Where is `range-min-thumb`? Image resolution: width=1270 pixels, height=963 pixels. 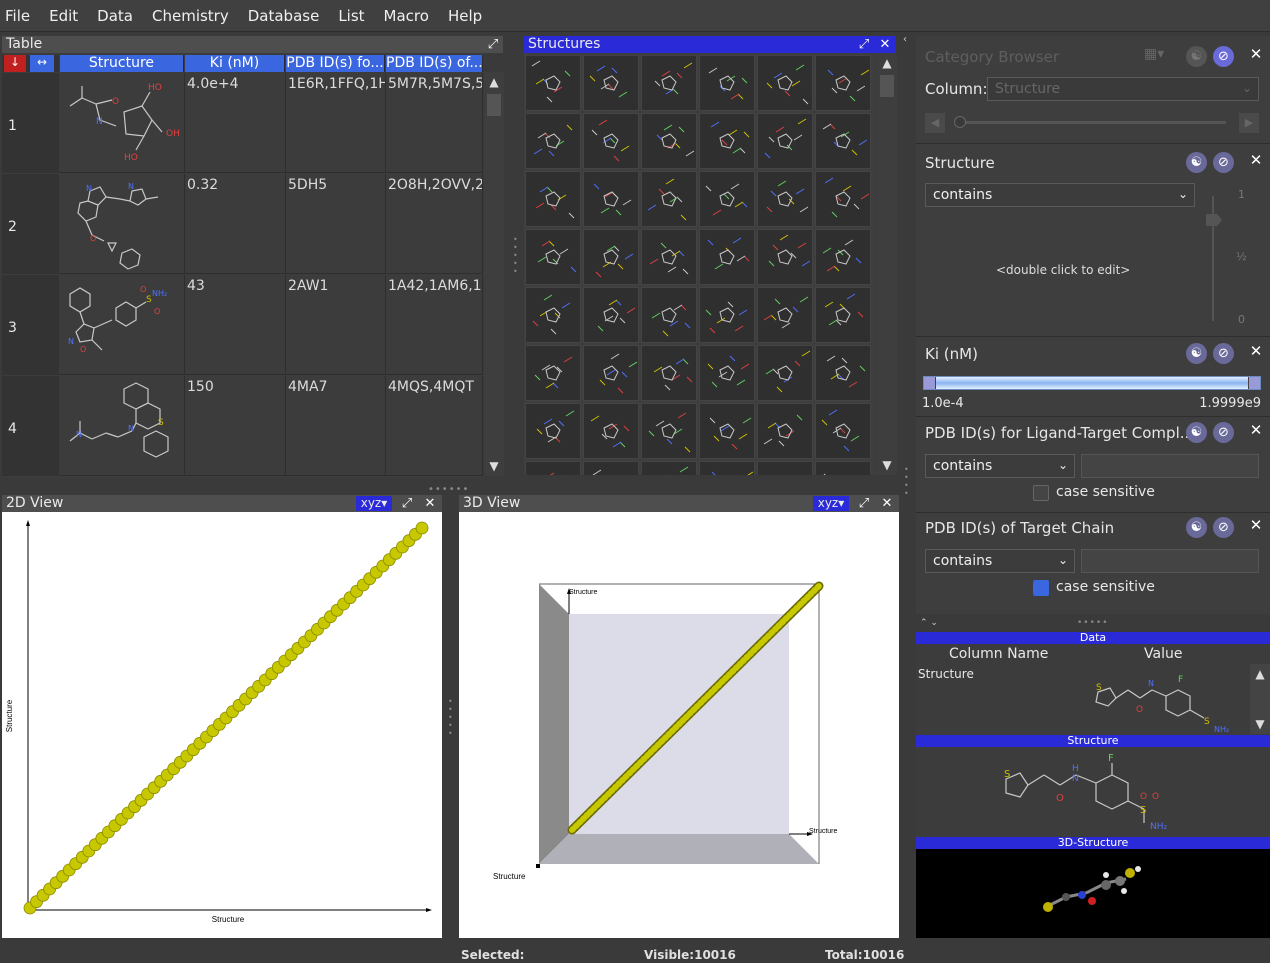 range-min-thumb is located at coordinates (930, 383).